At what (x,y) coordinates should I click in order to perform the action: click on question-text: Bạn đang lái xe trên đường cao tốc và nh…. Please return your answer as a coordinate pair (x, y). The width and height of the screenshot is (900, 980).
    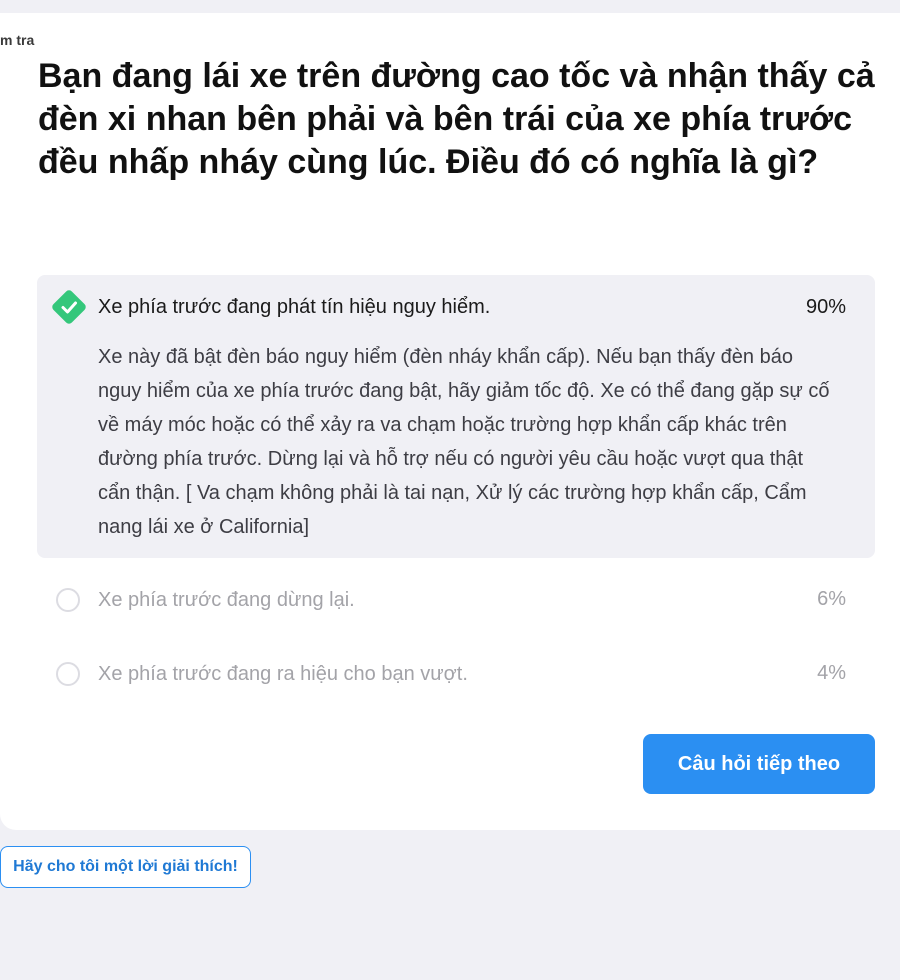
    Looking at the image, I should click on (456, 119).